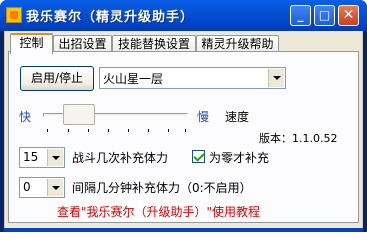 This screenshot has width=367, height=240. Describe the element at coordinates (203, 117) in the screenshot. I see `slider-slow-label: 慢` at that location.